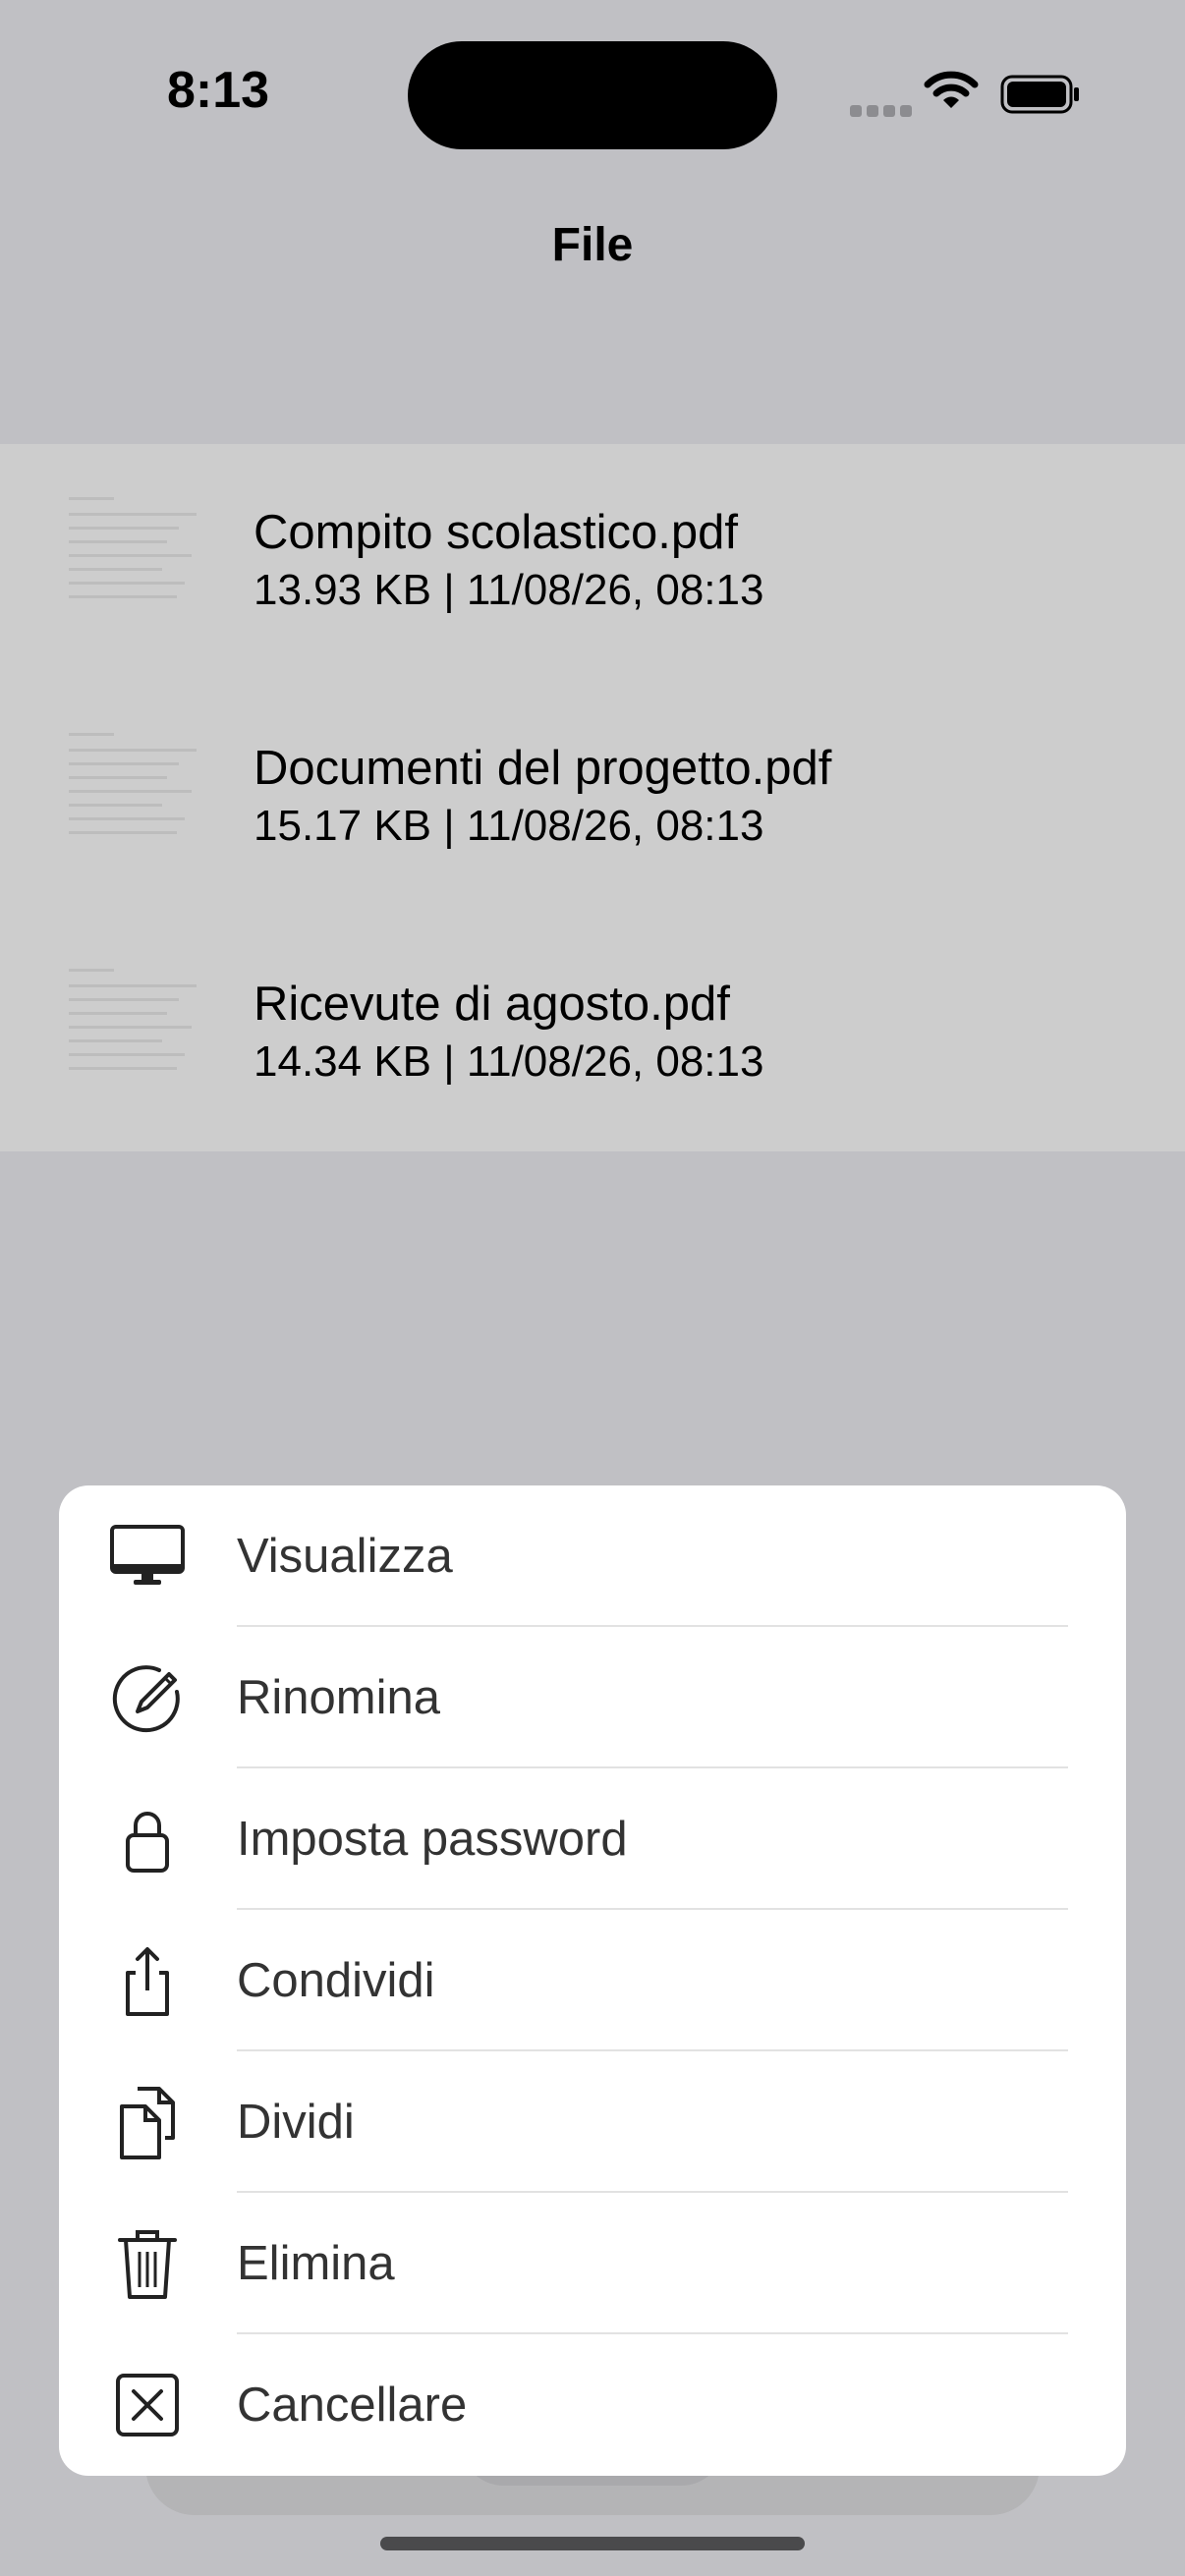 This screenshot has height=2576, width=1185. What do you see at coordinates (592, 1697) in the screenshot?
I see `action-rename: Rinomina` at bounding box center [592, 1697].